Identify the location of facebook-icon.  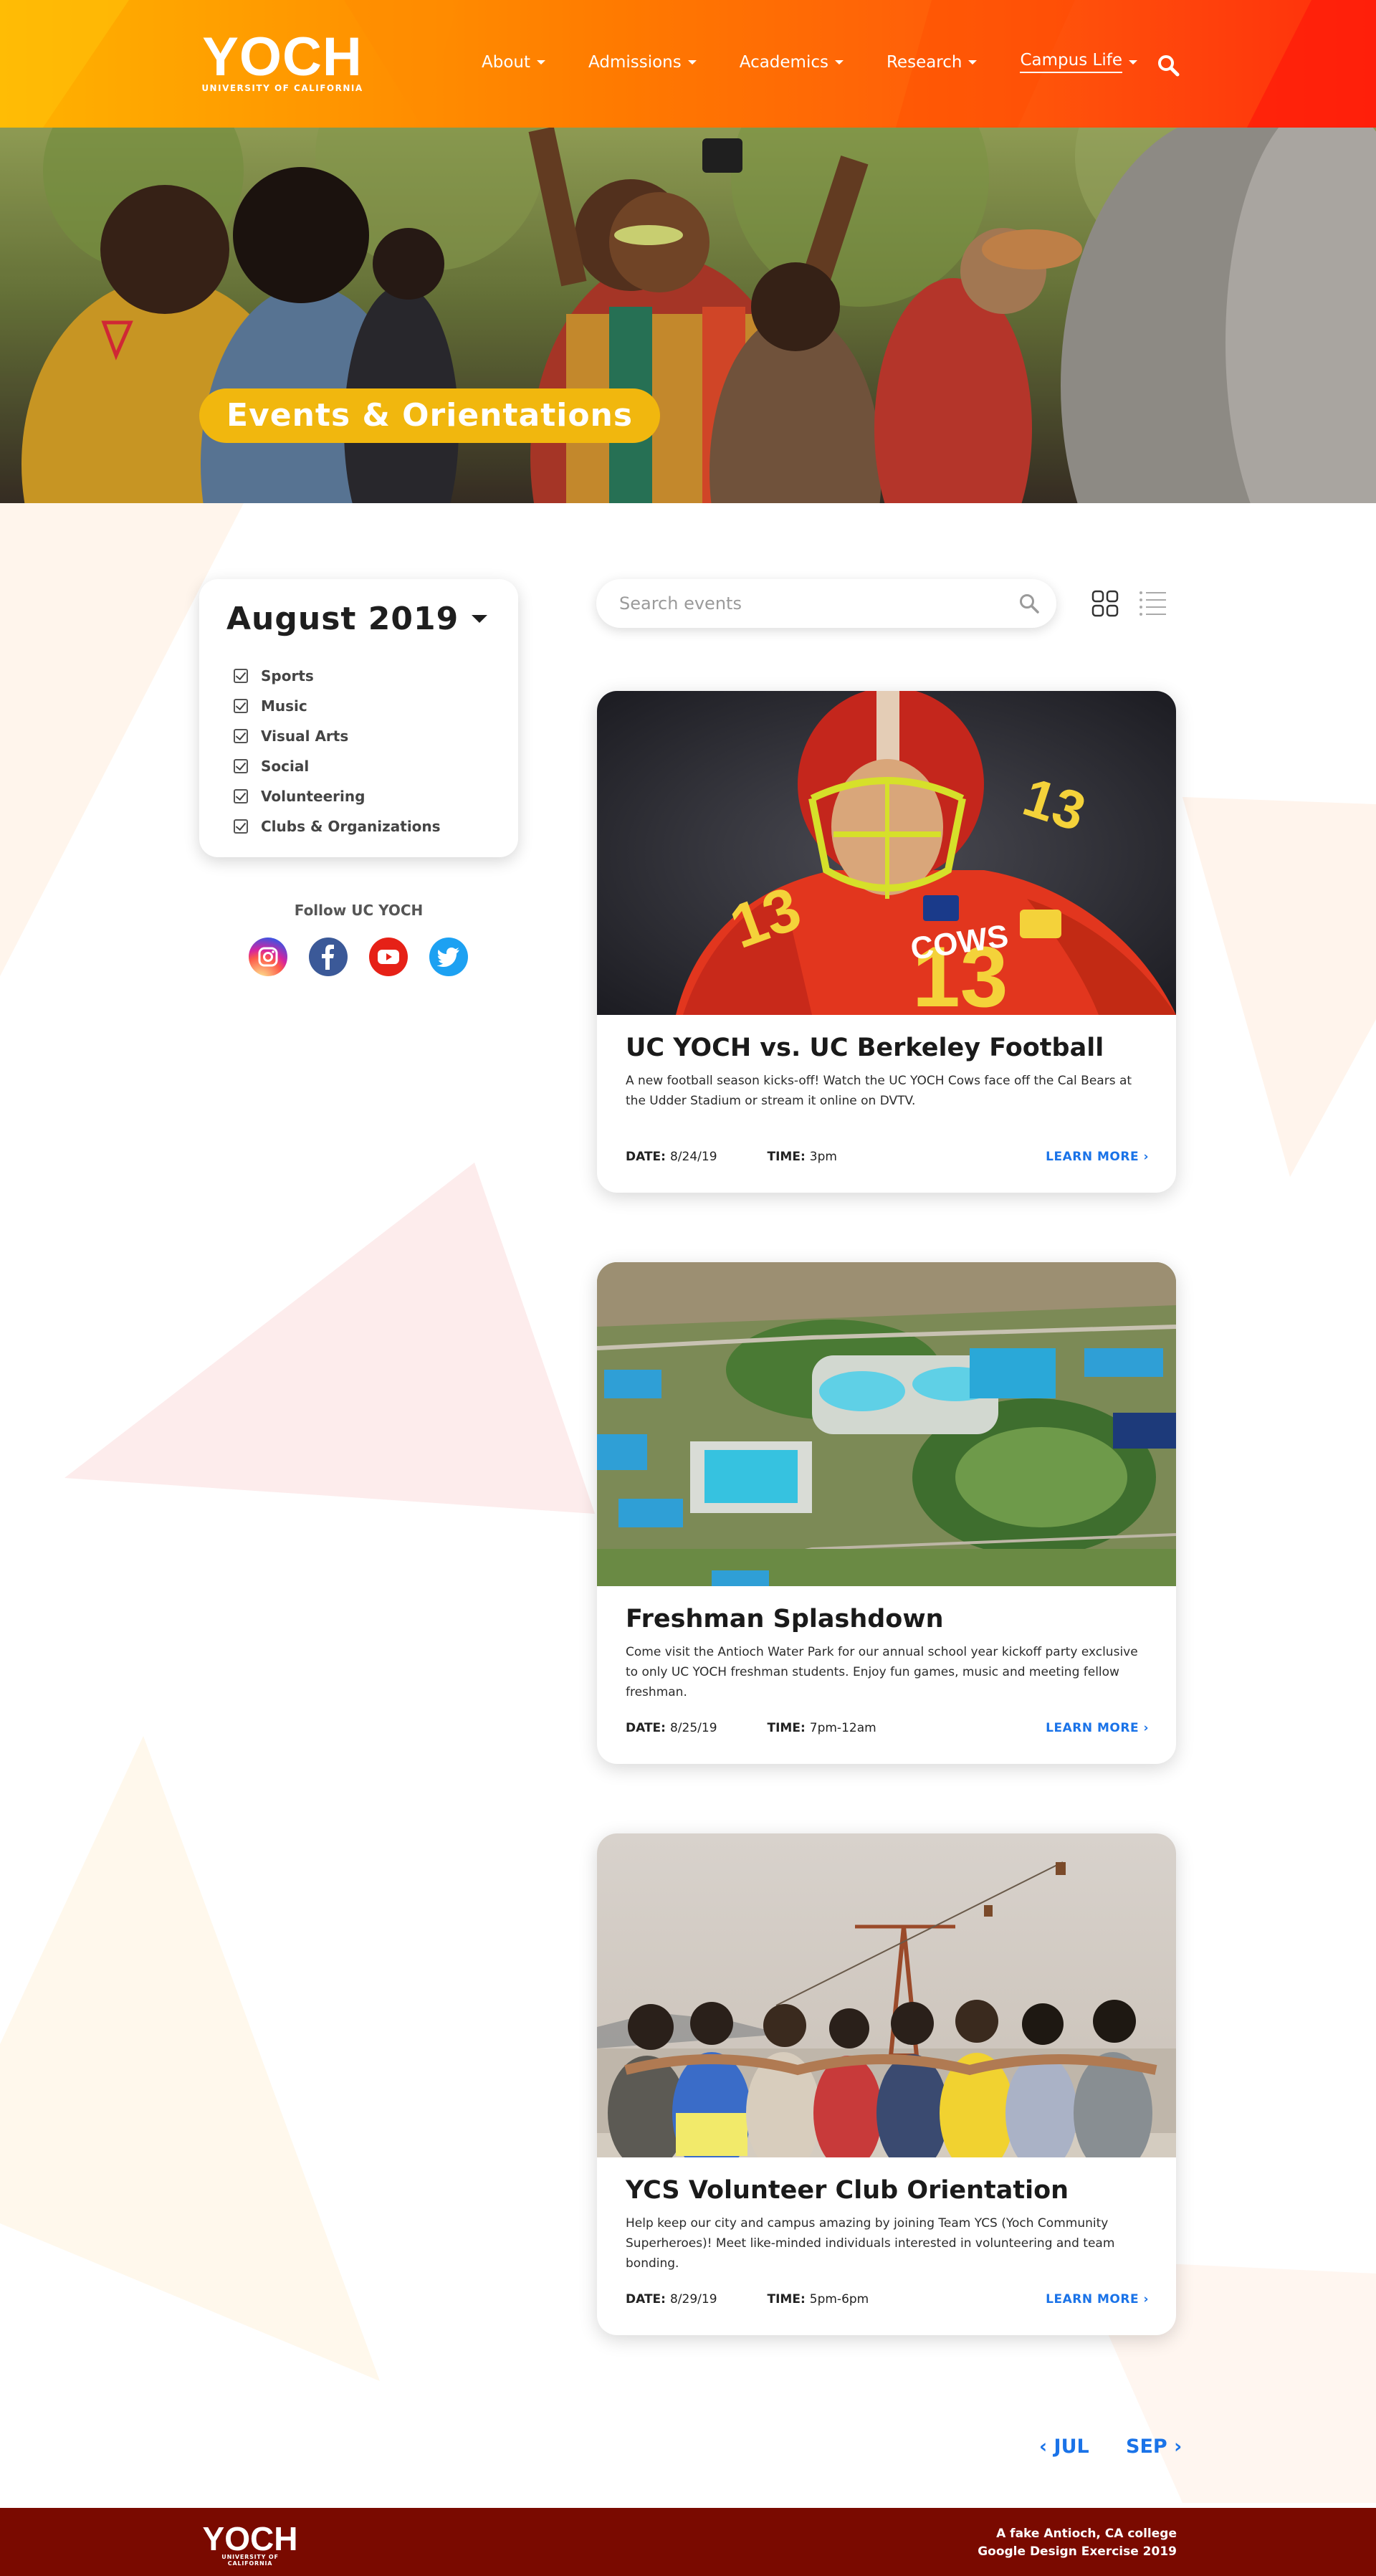
(328, 957).